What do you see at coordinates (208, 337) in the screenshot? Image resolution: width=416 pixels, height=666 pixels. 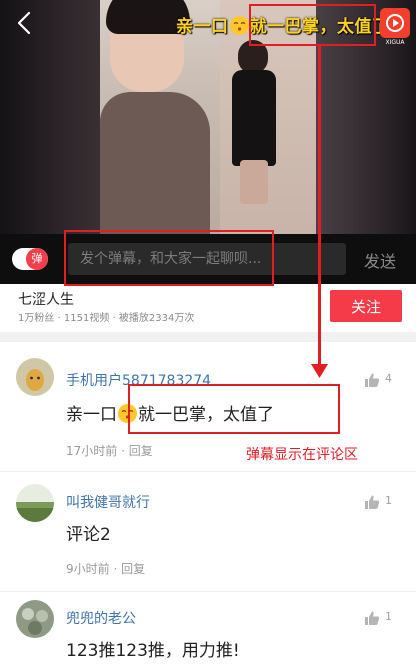 I see `section-divider` at bounding box center [208, 337].